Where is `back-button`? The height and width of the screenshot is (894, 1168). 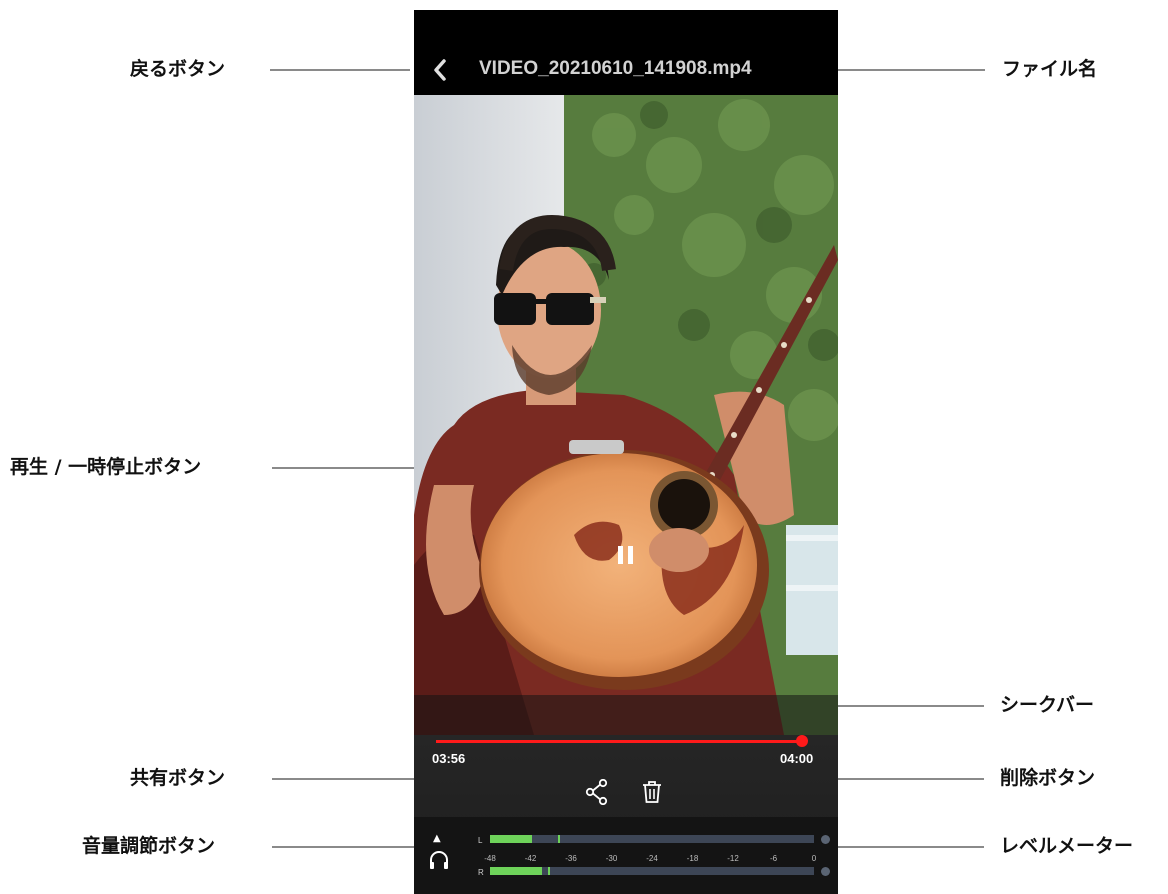 back-button is located at coordinates (440, 70).